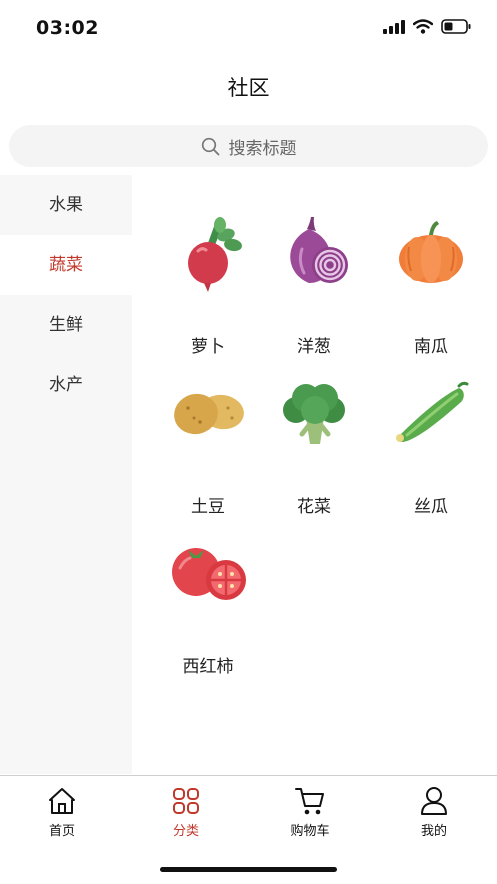 This screenshot has height=884, width=497. What do you see at coordinates (248, 869) in the screenshot?
I see `home-indicator` at bounding box center [248, 869].